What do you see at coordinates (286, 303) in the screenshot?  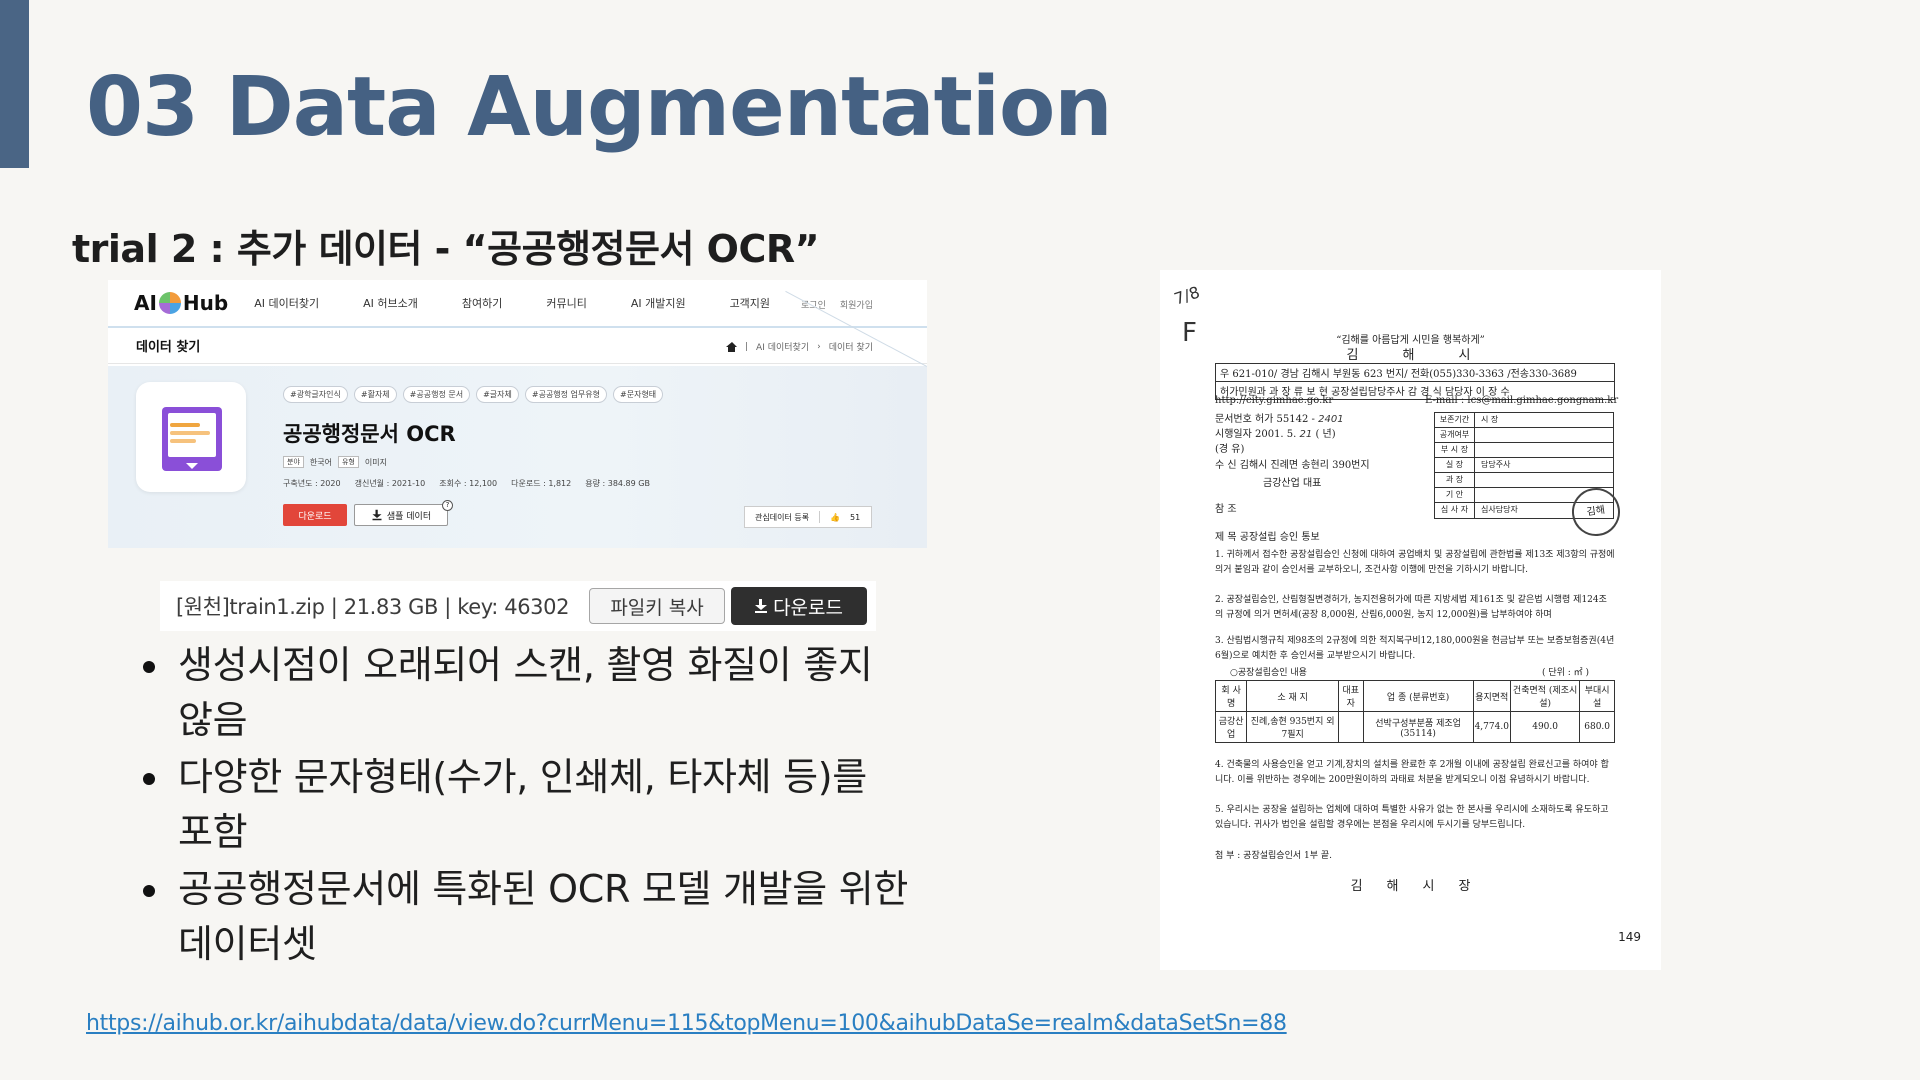 I see `nav-item-find-data: AI 데이터찾기` at bounding box center [286, 303].